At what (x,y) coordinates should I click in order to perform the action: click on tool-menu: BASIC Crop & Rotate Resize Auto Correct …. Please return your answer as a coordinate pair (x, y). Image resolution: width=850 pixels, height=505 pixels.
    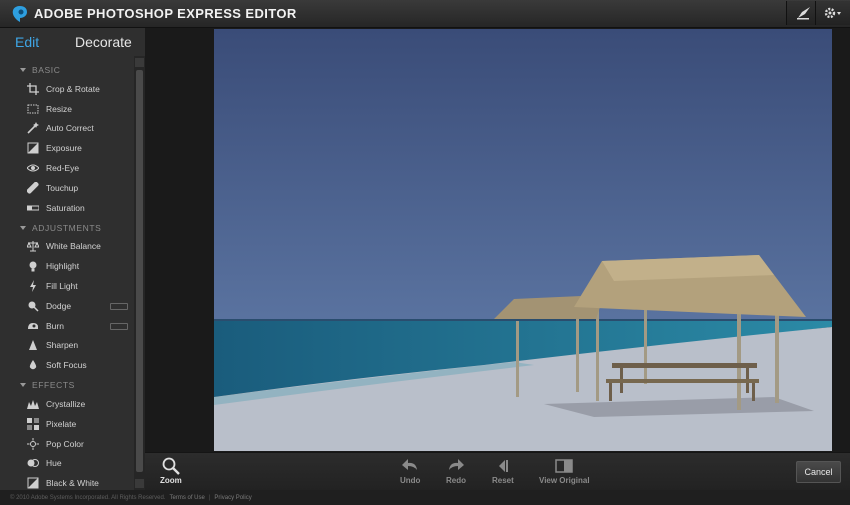
    Looking at the image, I should click on (67, 276).